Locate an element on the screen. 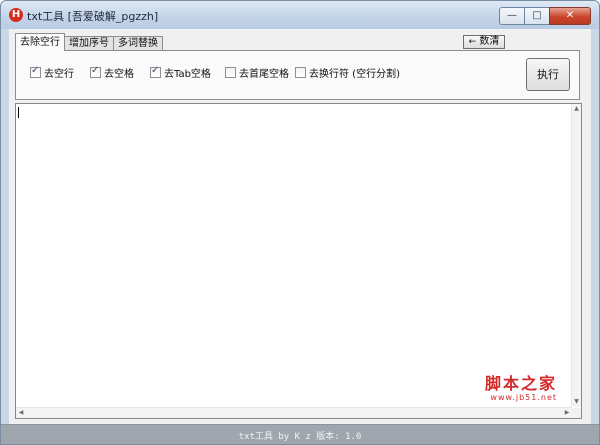 The image size is (600, 445). option-remove-blank-lines: 去空行 is located at coordinates (52, 72).